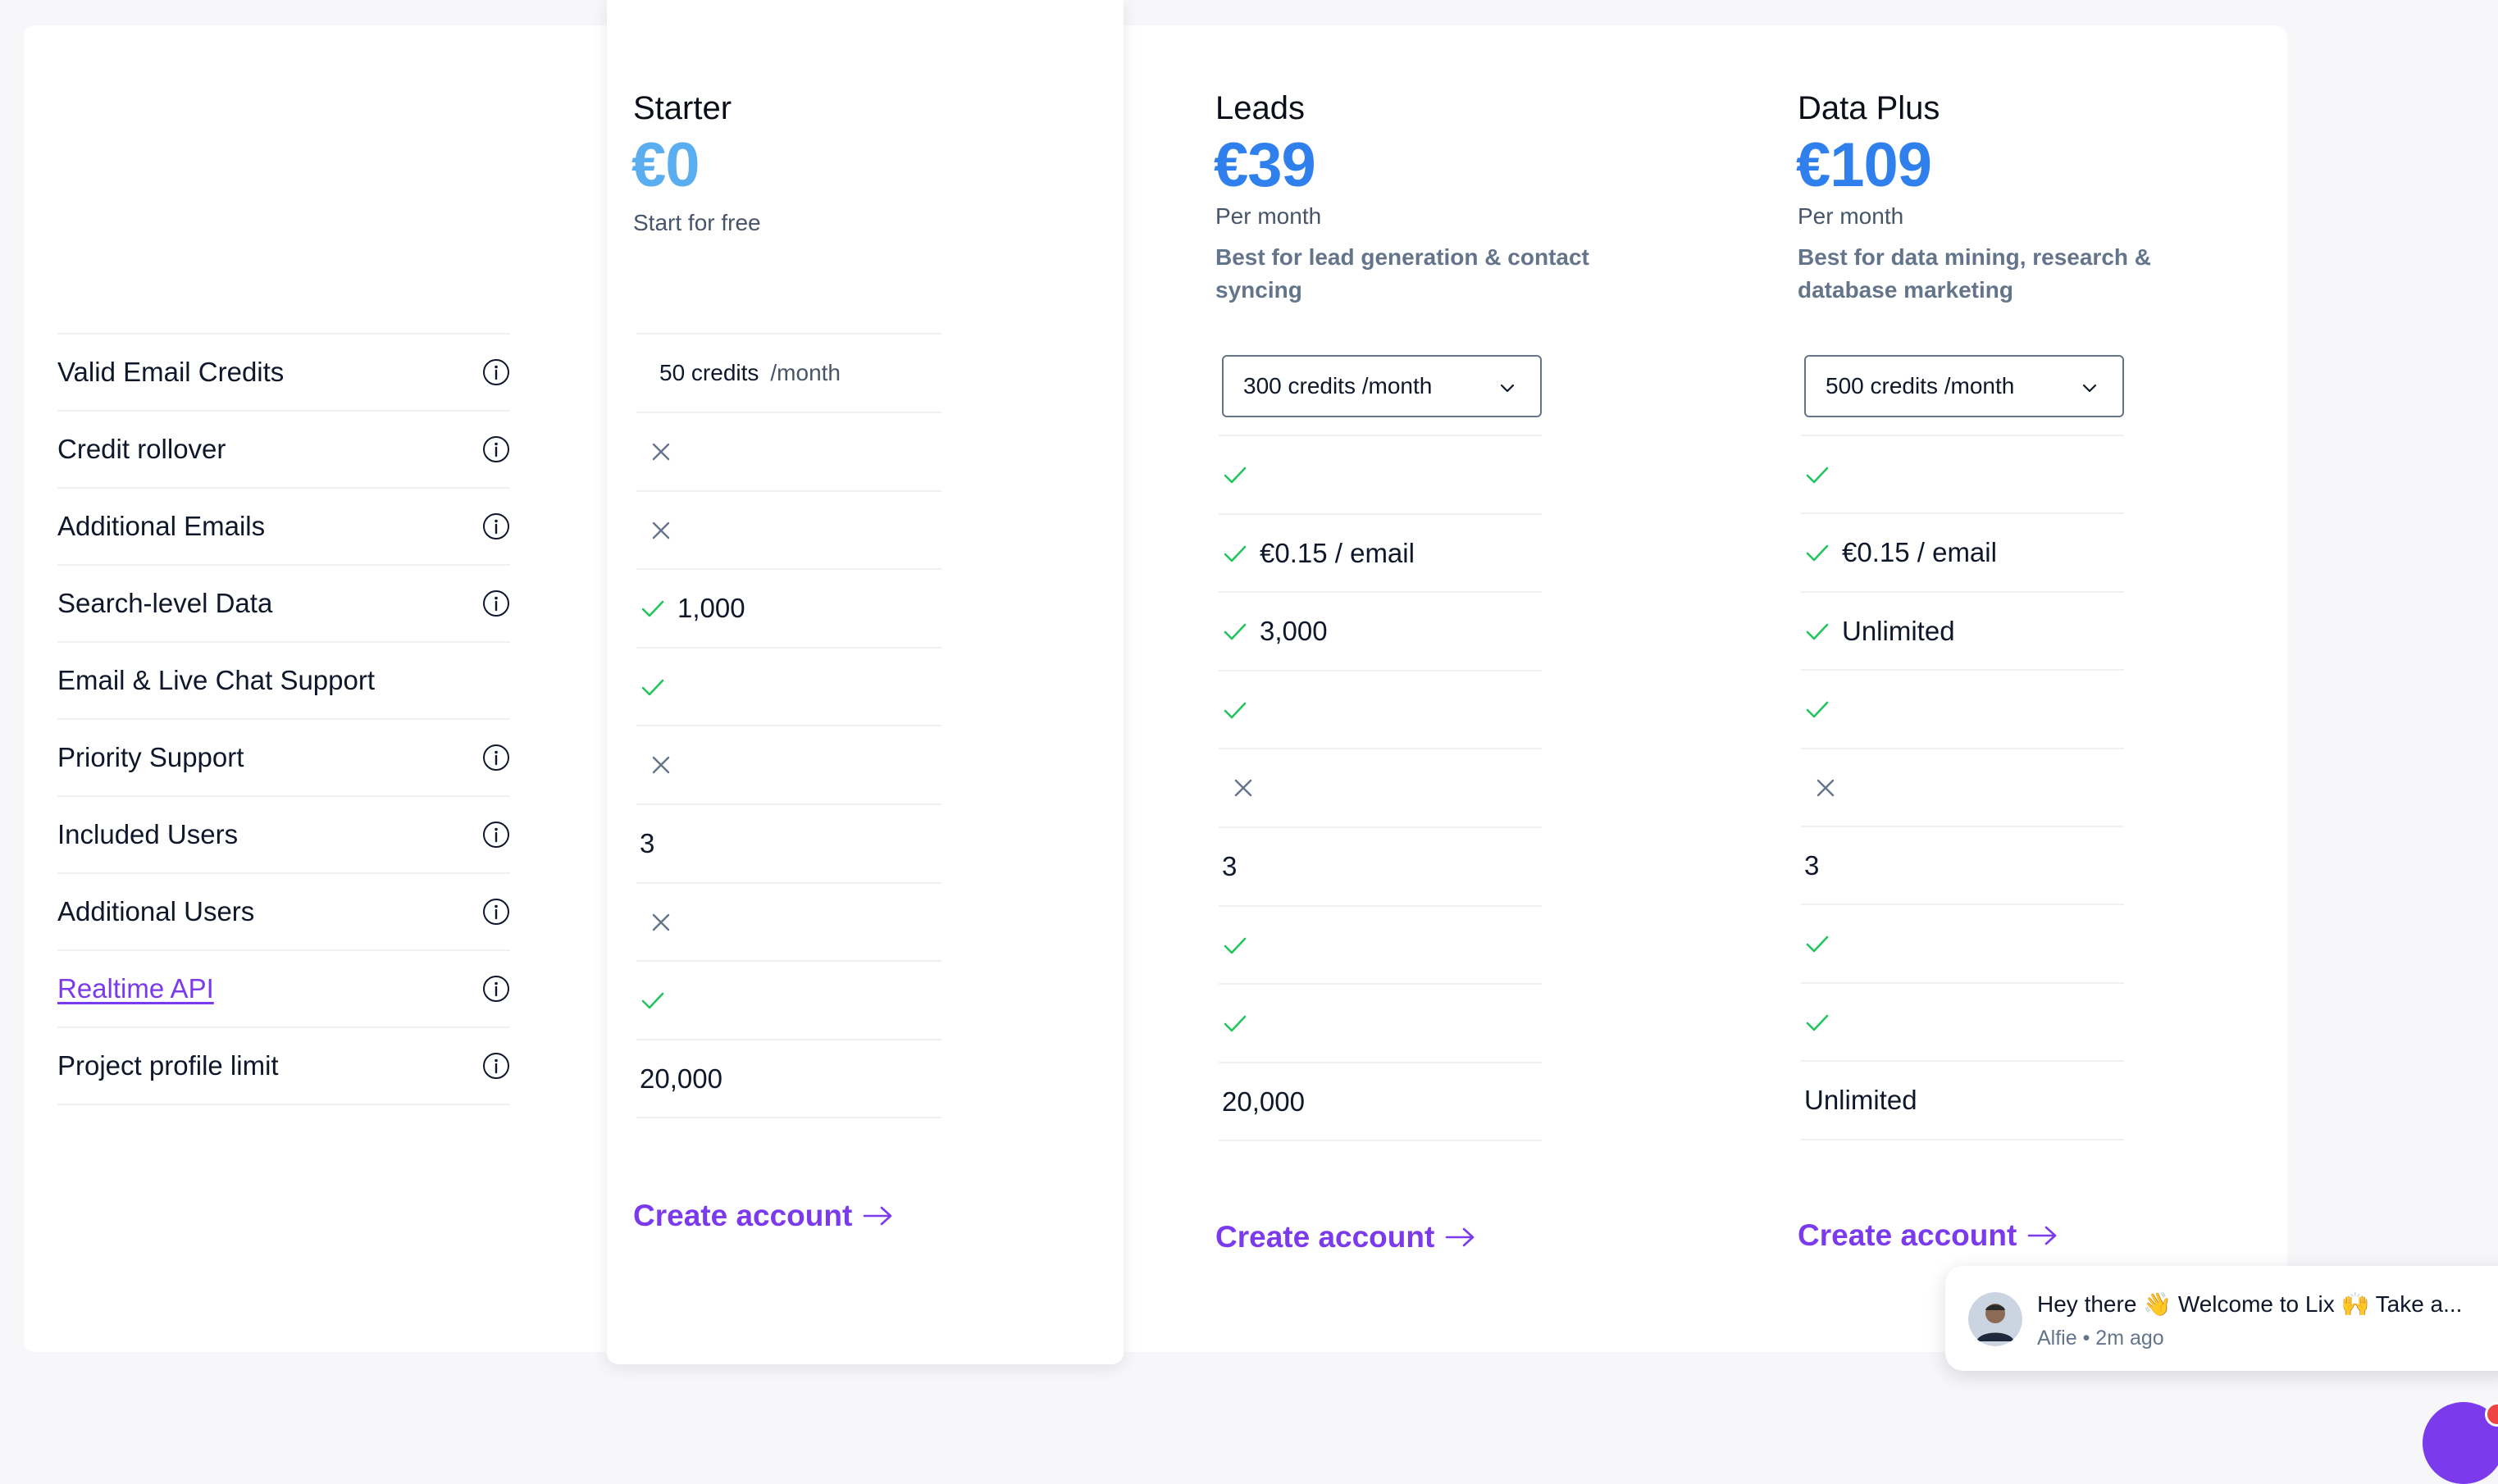 This screenshot has width=2498, height=1484. What do you see at coordinates (1325, 1237) in the screenshot?
I see `leads-cta-label: Create account` at bounding box center [1325, 1237].